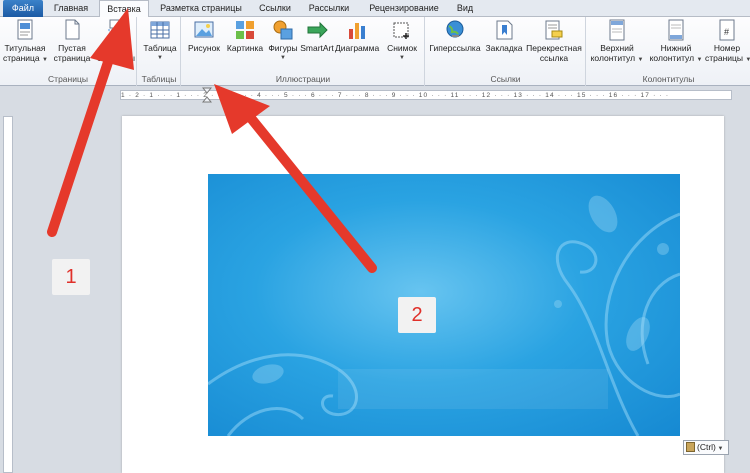  I want to click on blank-page-icon, so click(72, 30).